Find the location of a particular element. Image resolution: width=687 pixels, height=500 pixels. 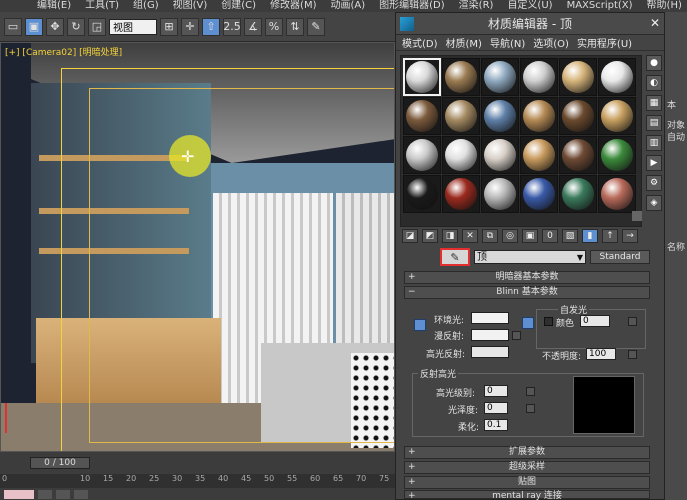

make-preview-icon: ▶ is located at coordinates (654, 163).